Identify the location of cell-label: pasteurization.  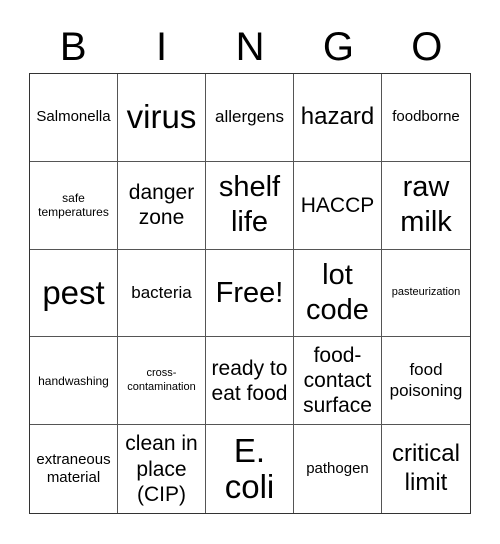
(426, 292).